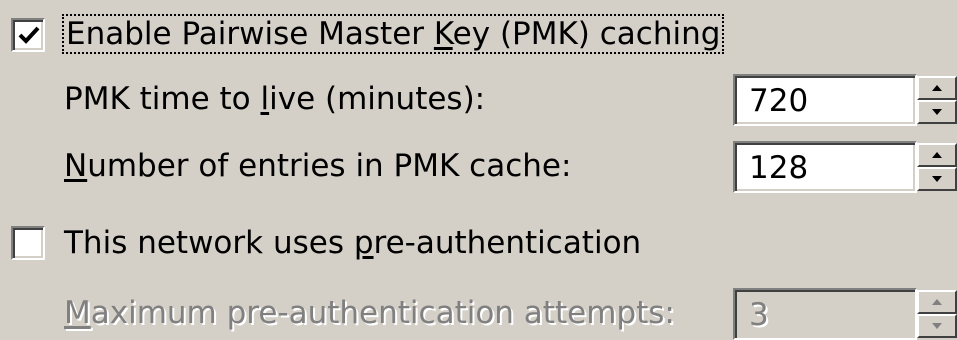 The width and height of the screenshot is (957, 340). I want to click on pmk-ttl-label: PMK time to live (minutes):, so click(274, 99).